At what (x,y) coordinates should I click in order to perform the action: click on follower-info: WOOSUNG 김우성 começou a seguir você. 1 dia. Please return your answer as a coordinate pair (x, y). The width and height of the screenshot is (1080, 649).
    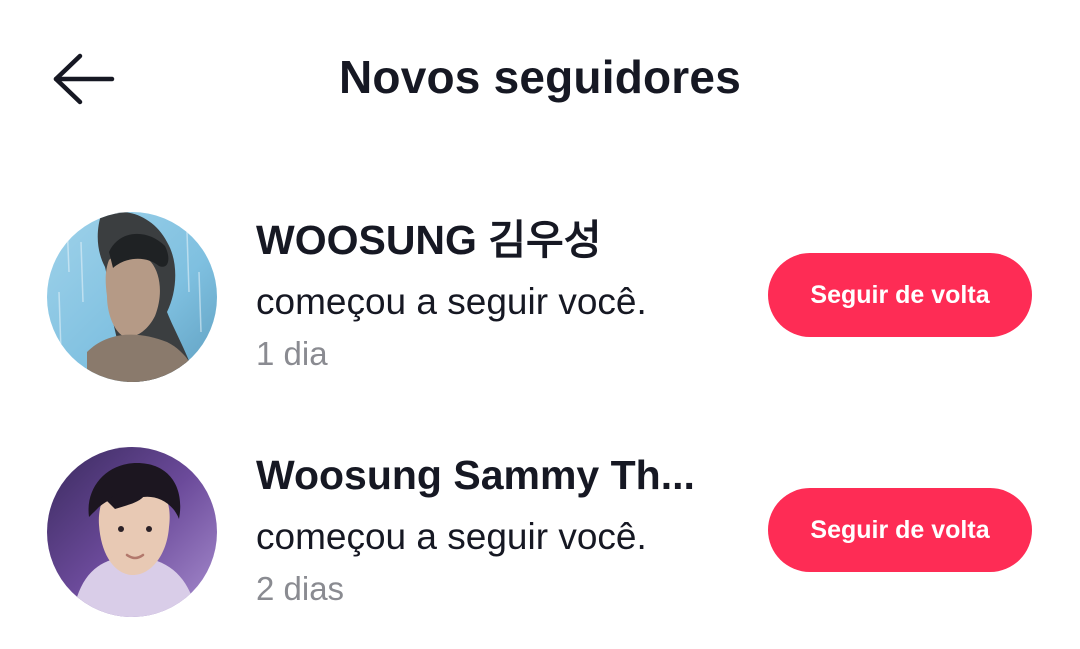
    Looking at the image, I should click on (501, 295).